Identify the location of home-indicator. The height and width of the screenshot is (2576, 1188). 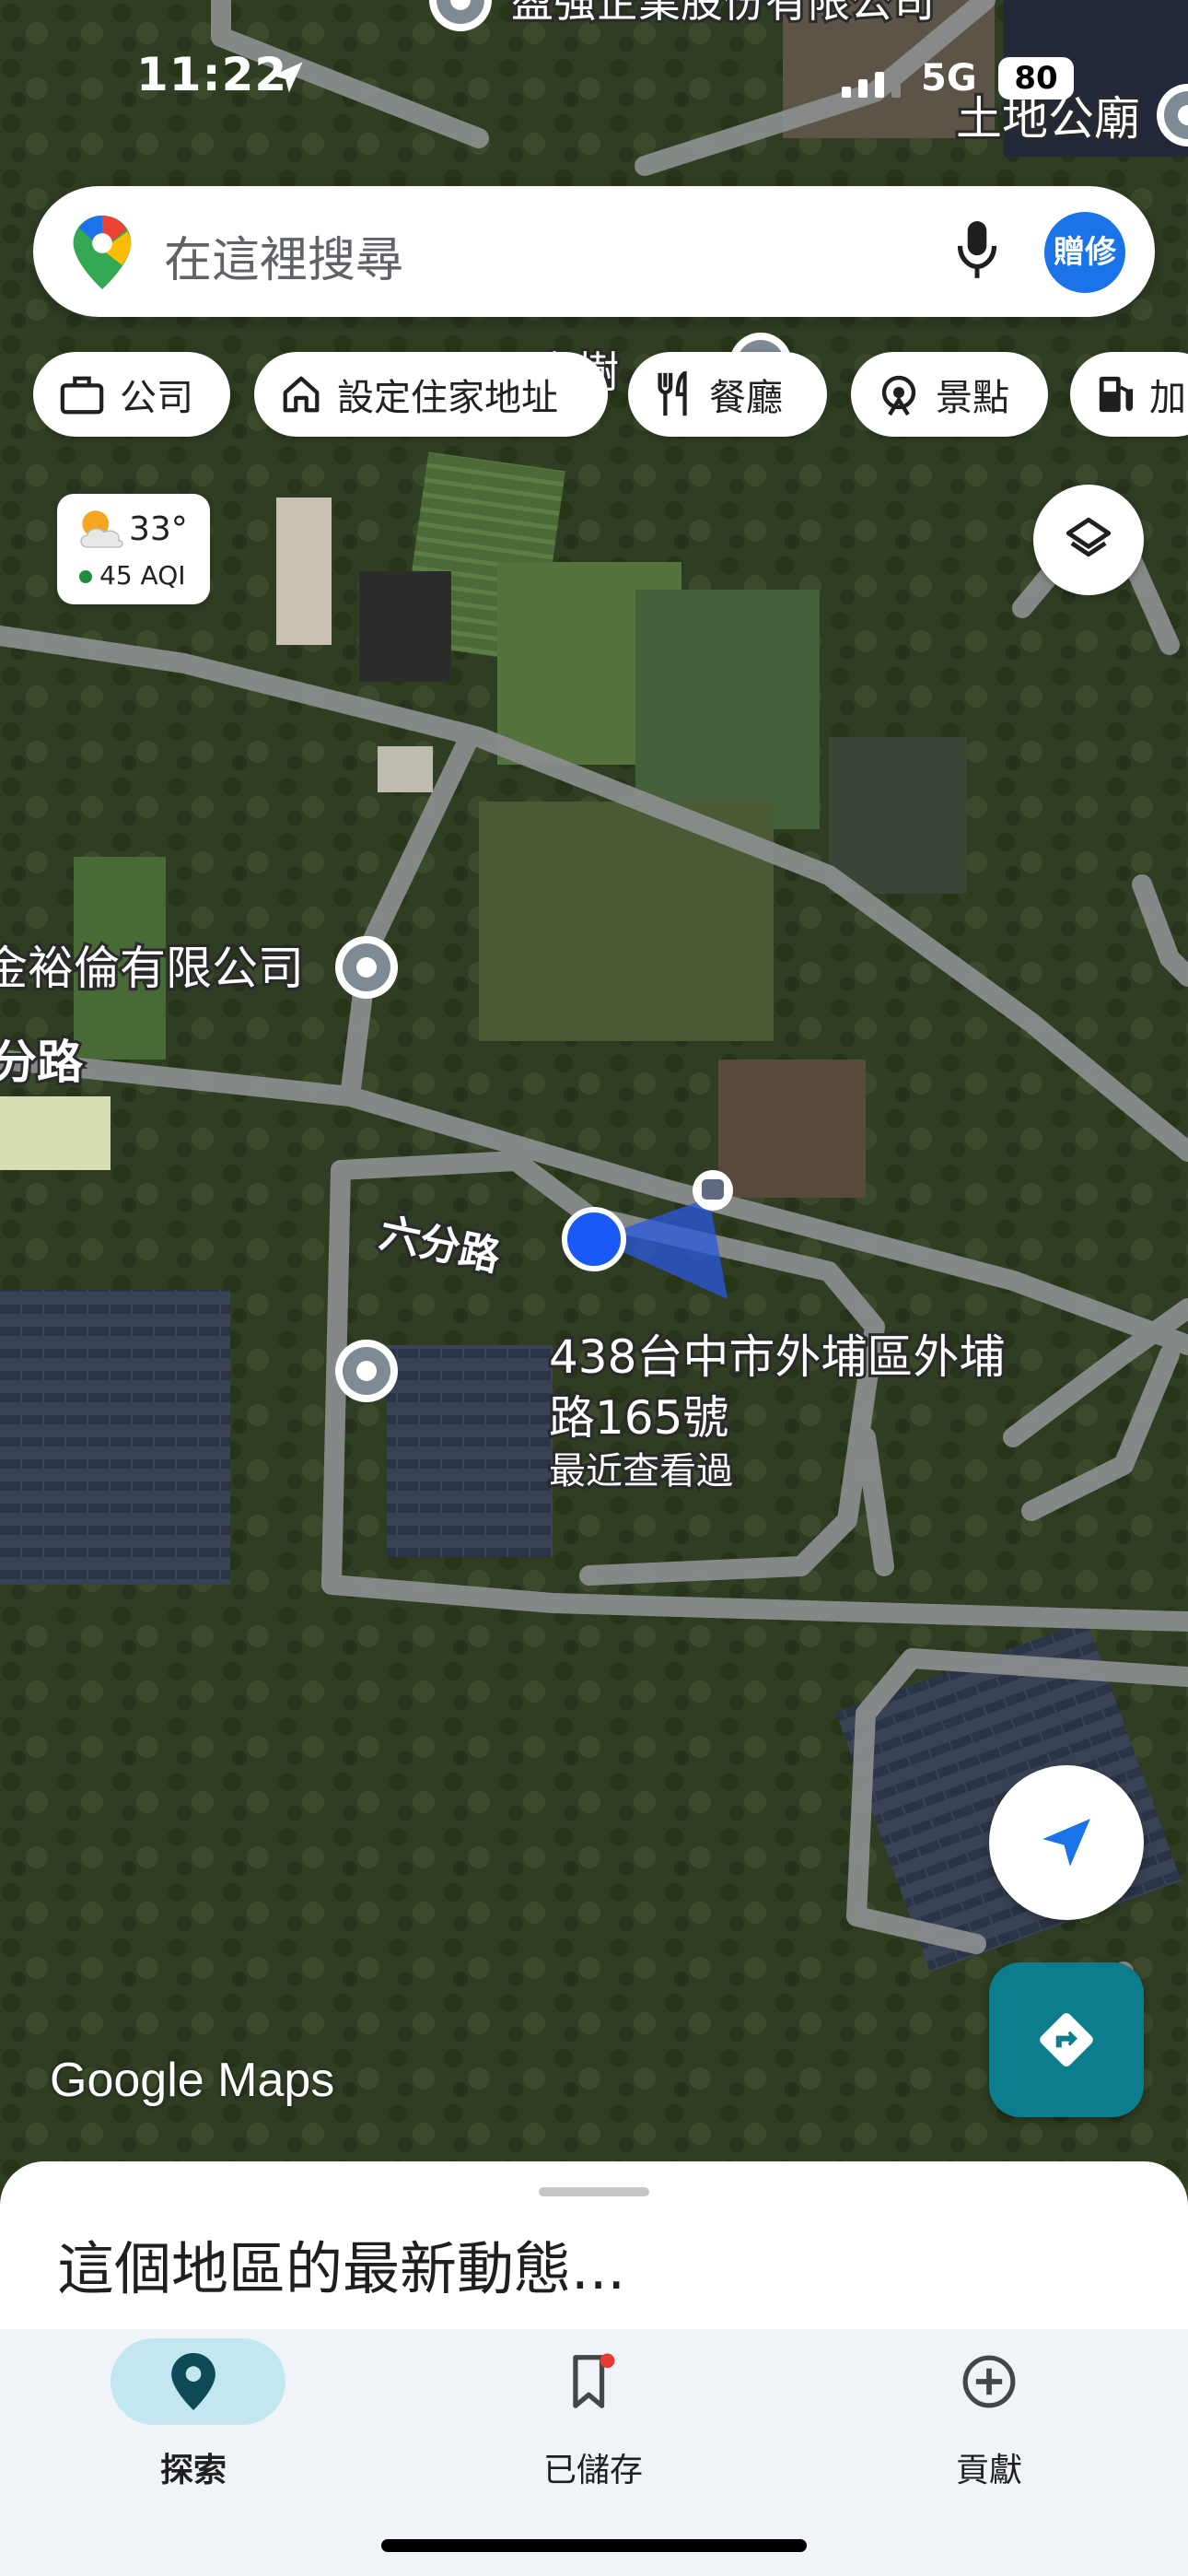
(594, 2545).